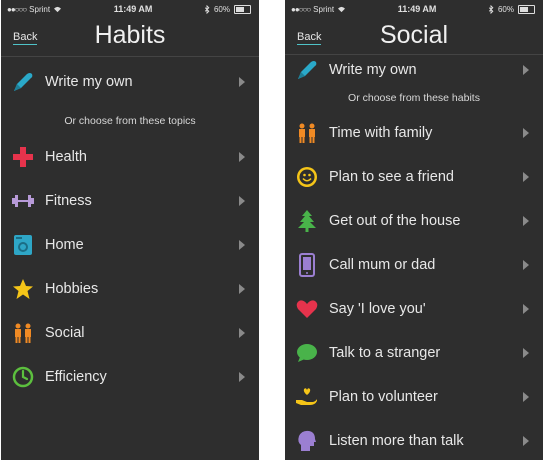 This screenshot has height=460, width=545. I want to click on habit-item: Time with family, so click(414, 133).